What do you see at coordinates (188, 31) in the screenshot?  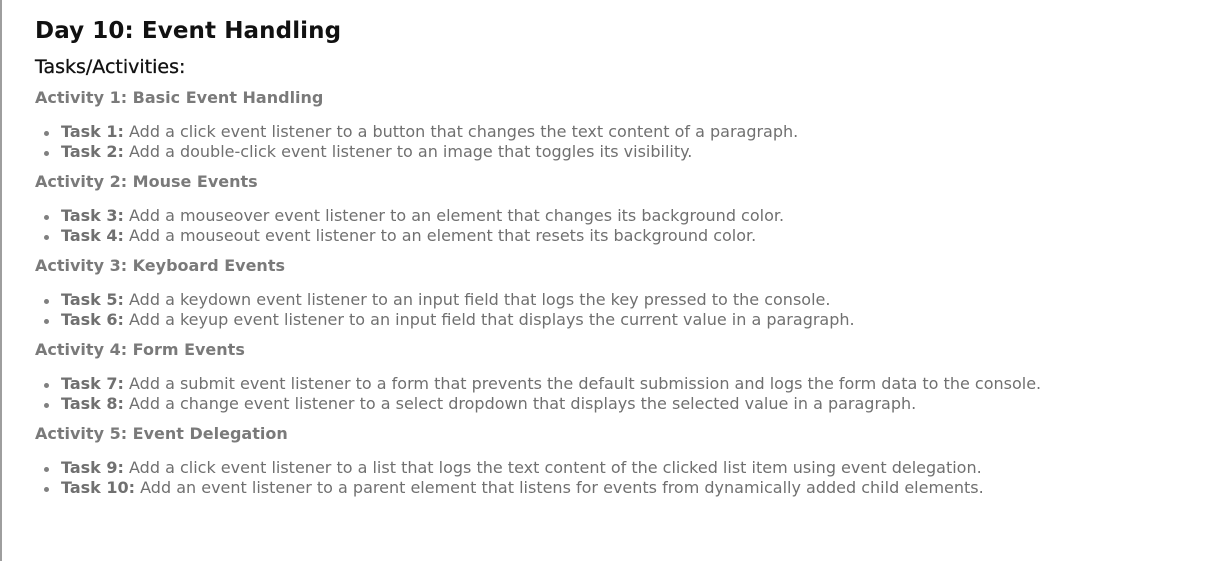 I see `page-title: Day 10: Event Handling` at bounding box center [188, 31].